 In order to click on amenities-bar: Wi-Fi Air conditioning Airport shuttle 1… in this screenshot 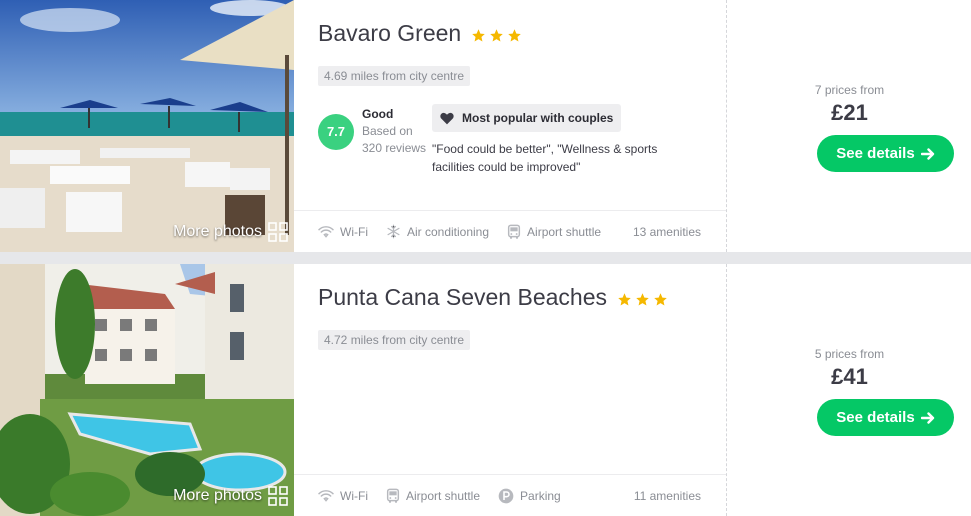, I will do `click(510, 231)`.